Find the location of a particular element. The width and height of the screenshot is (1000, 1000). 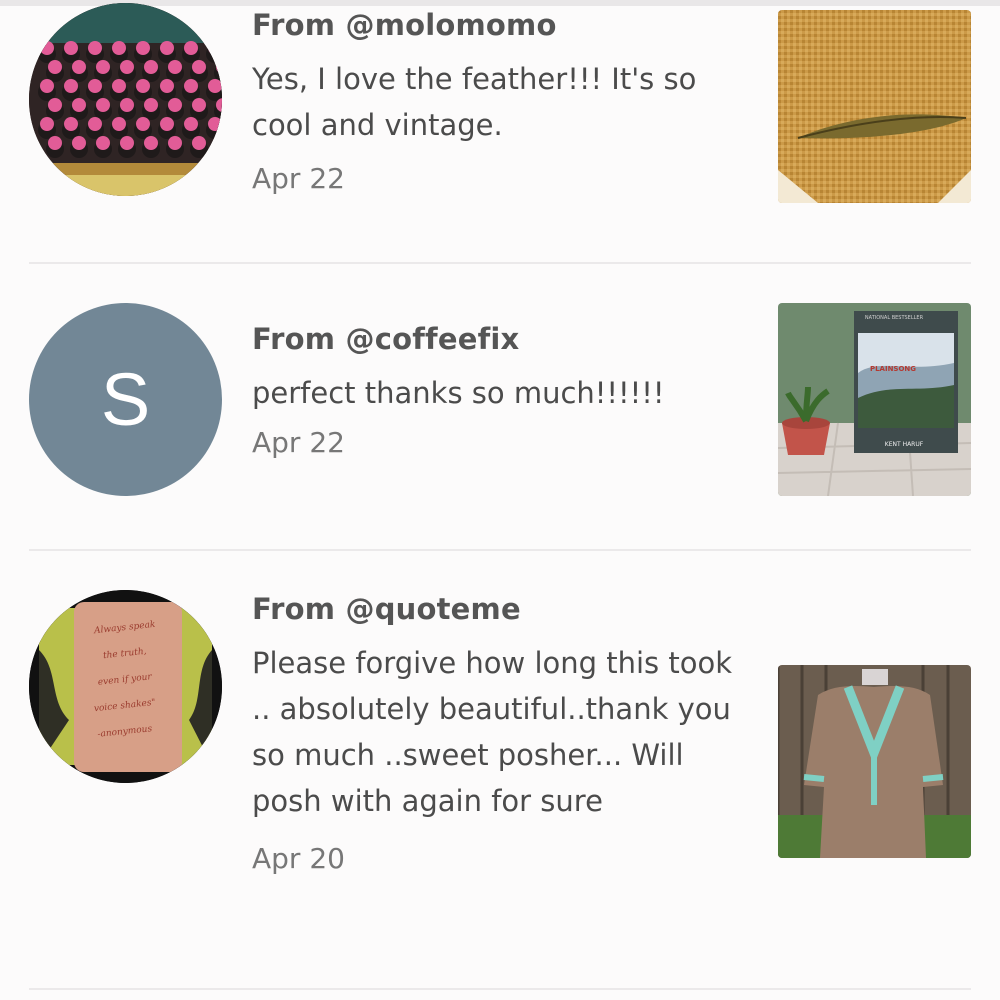

feedback-author: From @quoteme is located at coordinates (502, 609).